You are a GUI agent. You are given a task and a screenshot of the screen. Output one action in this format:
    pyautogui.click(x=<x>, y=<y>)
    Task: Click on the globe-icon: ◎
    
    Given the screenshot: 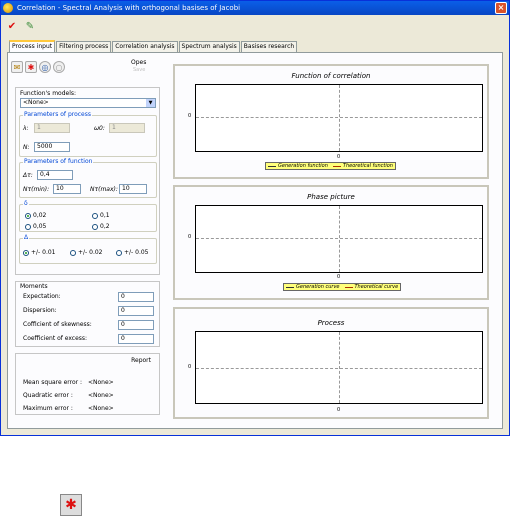 What is the action you would take?
    pyautogui.click(x=45, y=67)
    